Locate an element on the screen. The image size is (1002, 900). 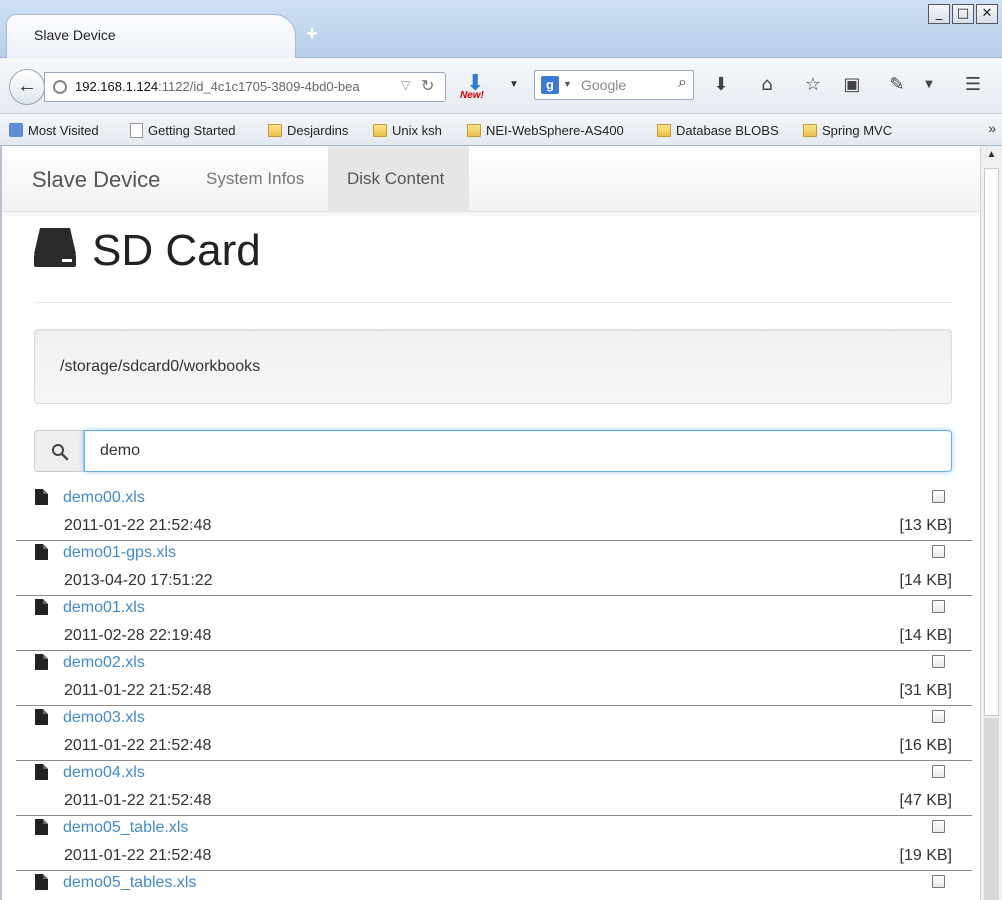
search-icon is located at coordinates (60, 452).